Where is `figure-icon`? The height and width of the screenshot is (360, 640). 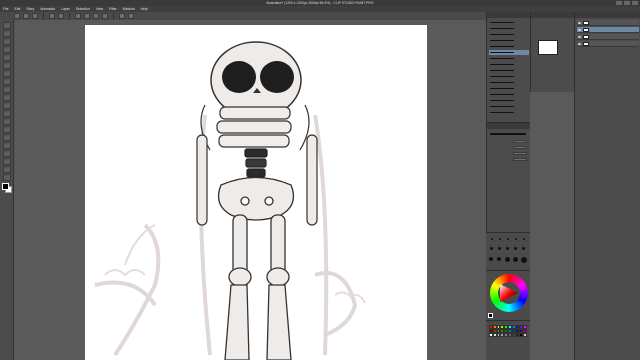 figure-icon is located at coordinates (7, 137).